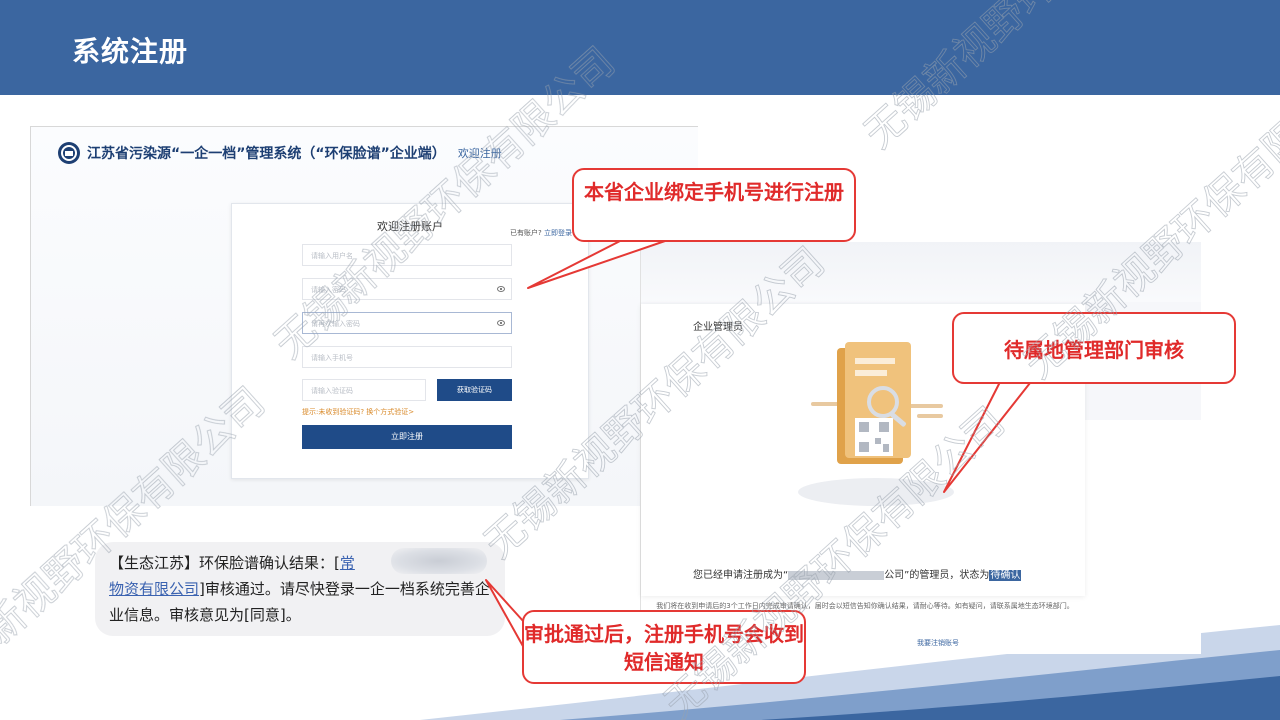 The width and height of the screenshot is (1280, 720). Describe the element at coordinates (836, 575) in the screenshot. I see `redacted-company-name` at that location.